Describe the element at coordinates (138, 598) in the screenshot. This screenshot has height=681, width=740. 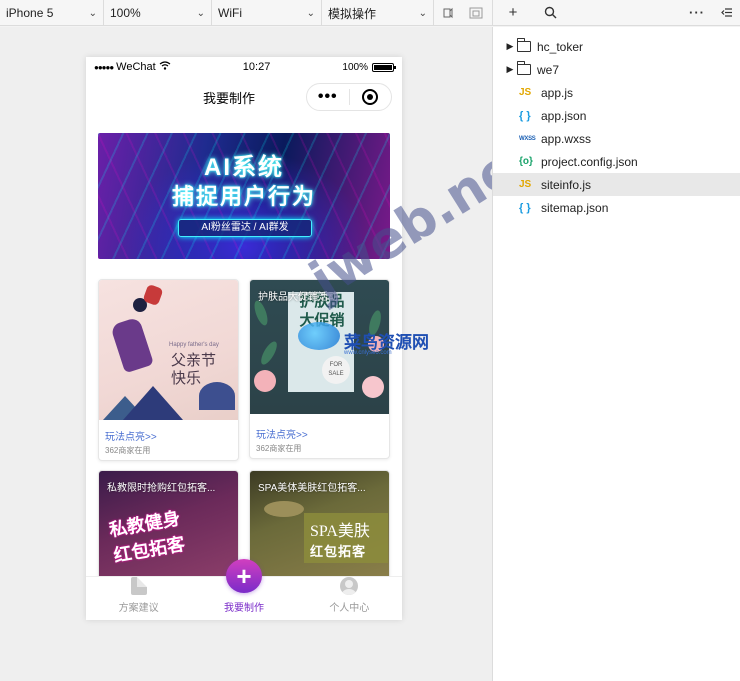
I see `tab-plan-suggestions: 方案建议` at that location.